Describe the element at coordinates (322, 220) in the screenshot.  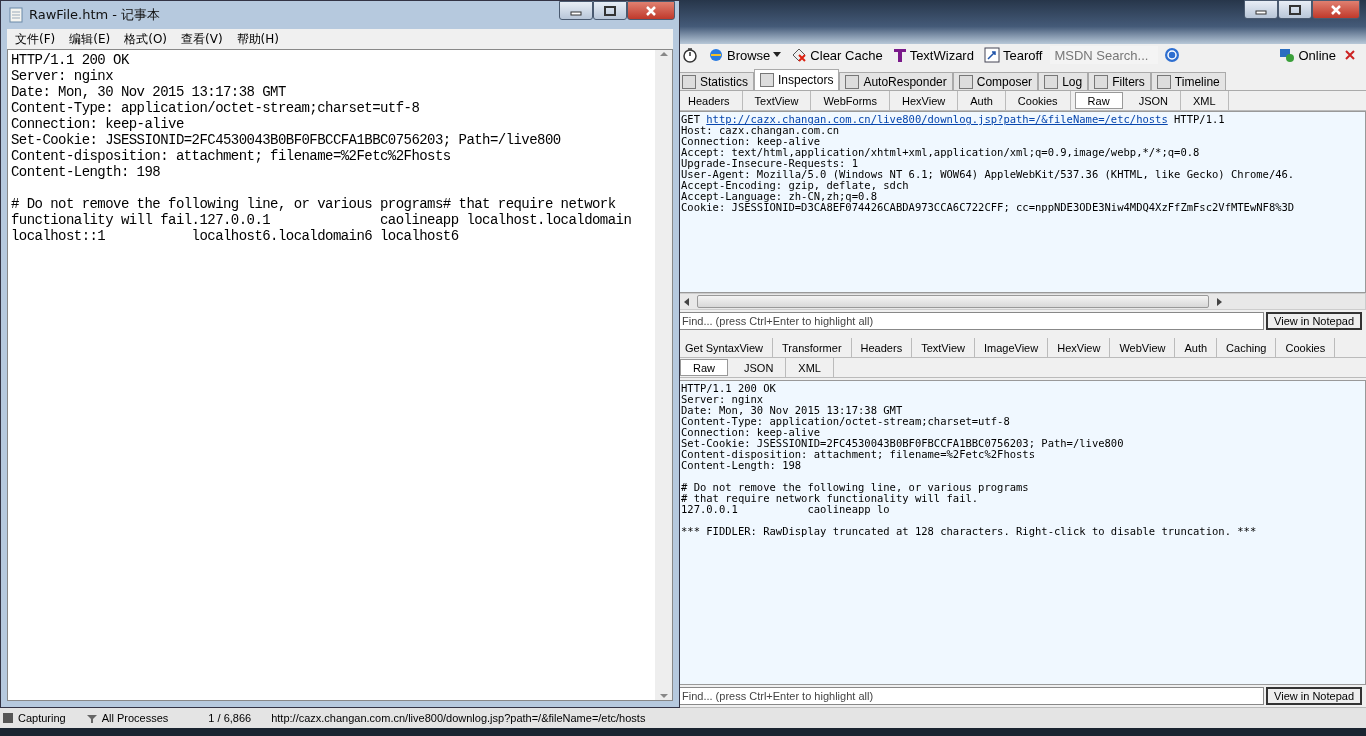
I see `text-line: functionality will fail.127.0.0.1 caolineapp localhost.localdomain` at that location.